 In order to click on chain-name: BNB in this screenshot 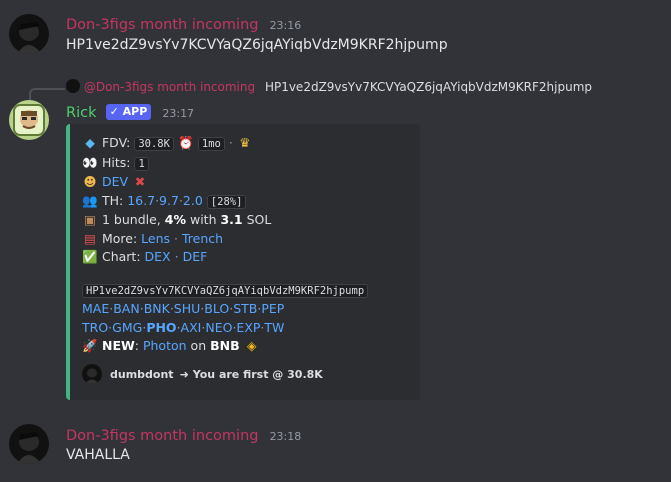, I will do `click(225, 345)`.